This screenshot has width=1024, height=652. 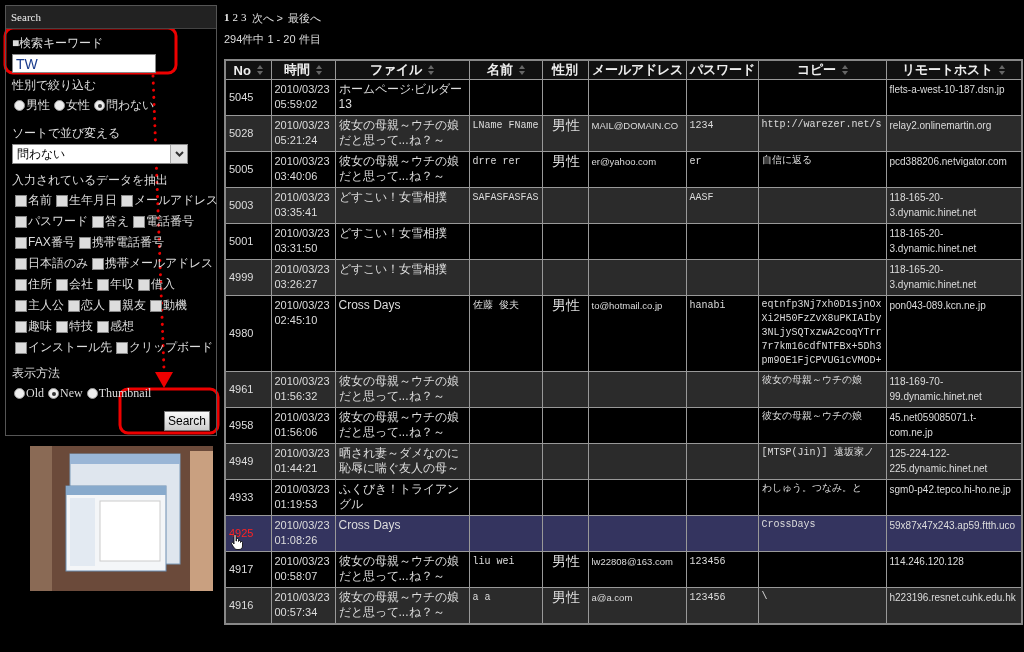 I want to click on table-row: 5045 2010/03/23 05:59:02 ホームページ·ビルダー13 flets-a-west-10-187.dsn.jp, so click(x=623, y=97).